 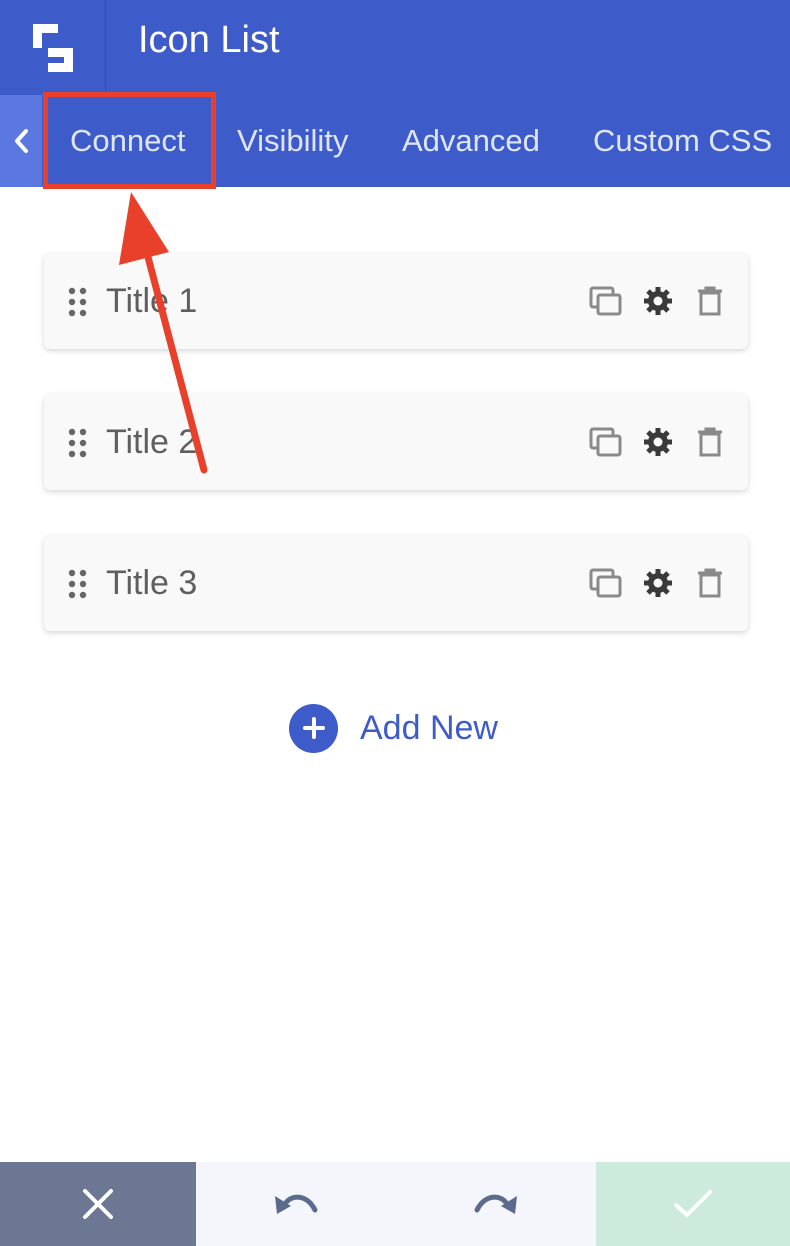 I want to click on add-new-label: Add New, so click(x=429, y=727).